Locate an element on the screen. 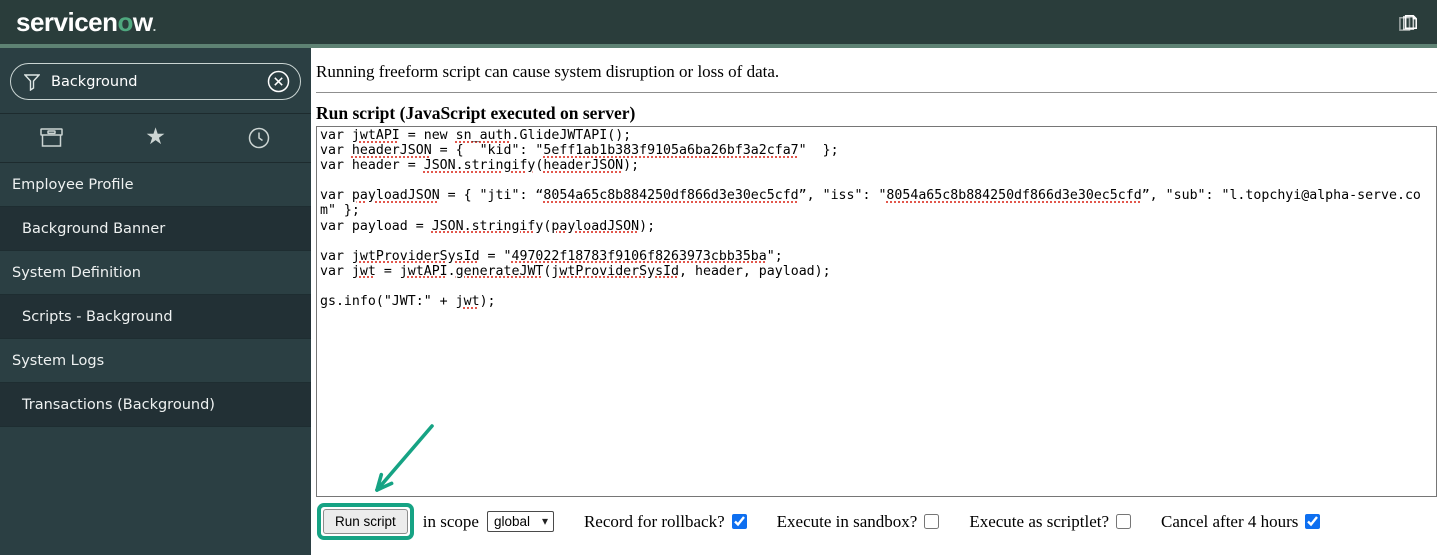 The width and height of the screenshot is (1437, 555). execute-scriptlet-checkbox is located at coordinates (1124, 521).